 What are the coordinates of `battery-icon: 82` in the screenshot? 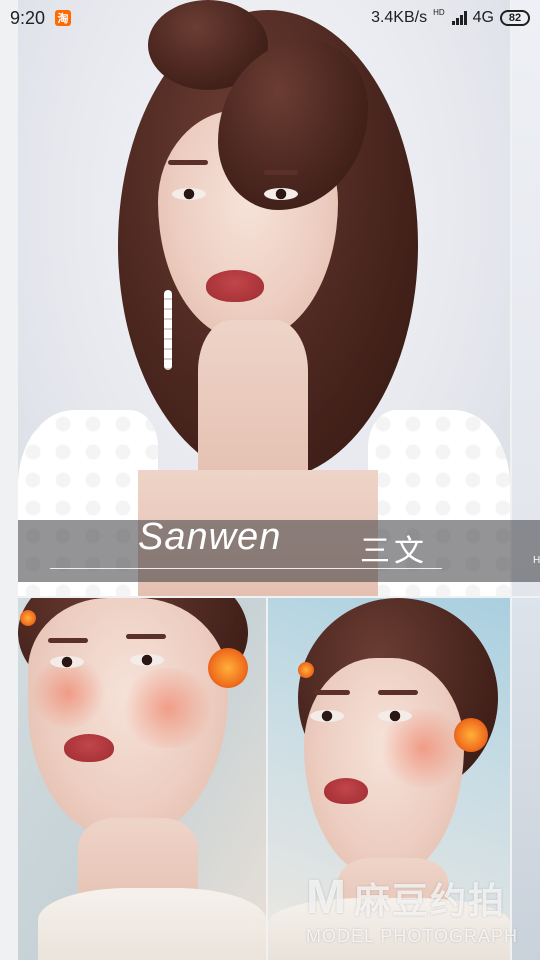 It's located at (515, 18).